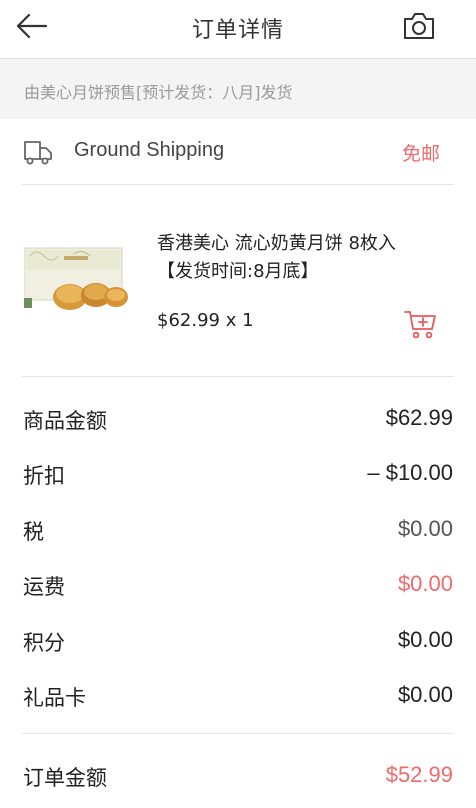  I want to click on summary-row-discount: 折扣 – $10.00, so click(238, 472).